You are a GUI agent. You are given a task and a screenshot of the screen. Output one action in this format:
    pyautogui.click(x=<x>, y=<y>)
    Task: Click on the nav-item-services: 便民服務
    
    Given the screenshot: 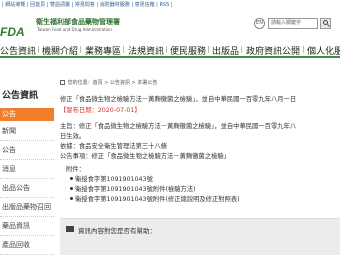 What is the action you would take?
    pyautogui.click(x=188, y=50)
    